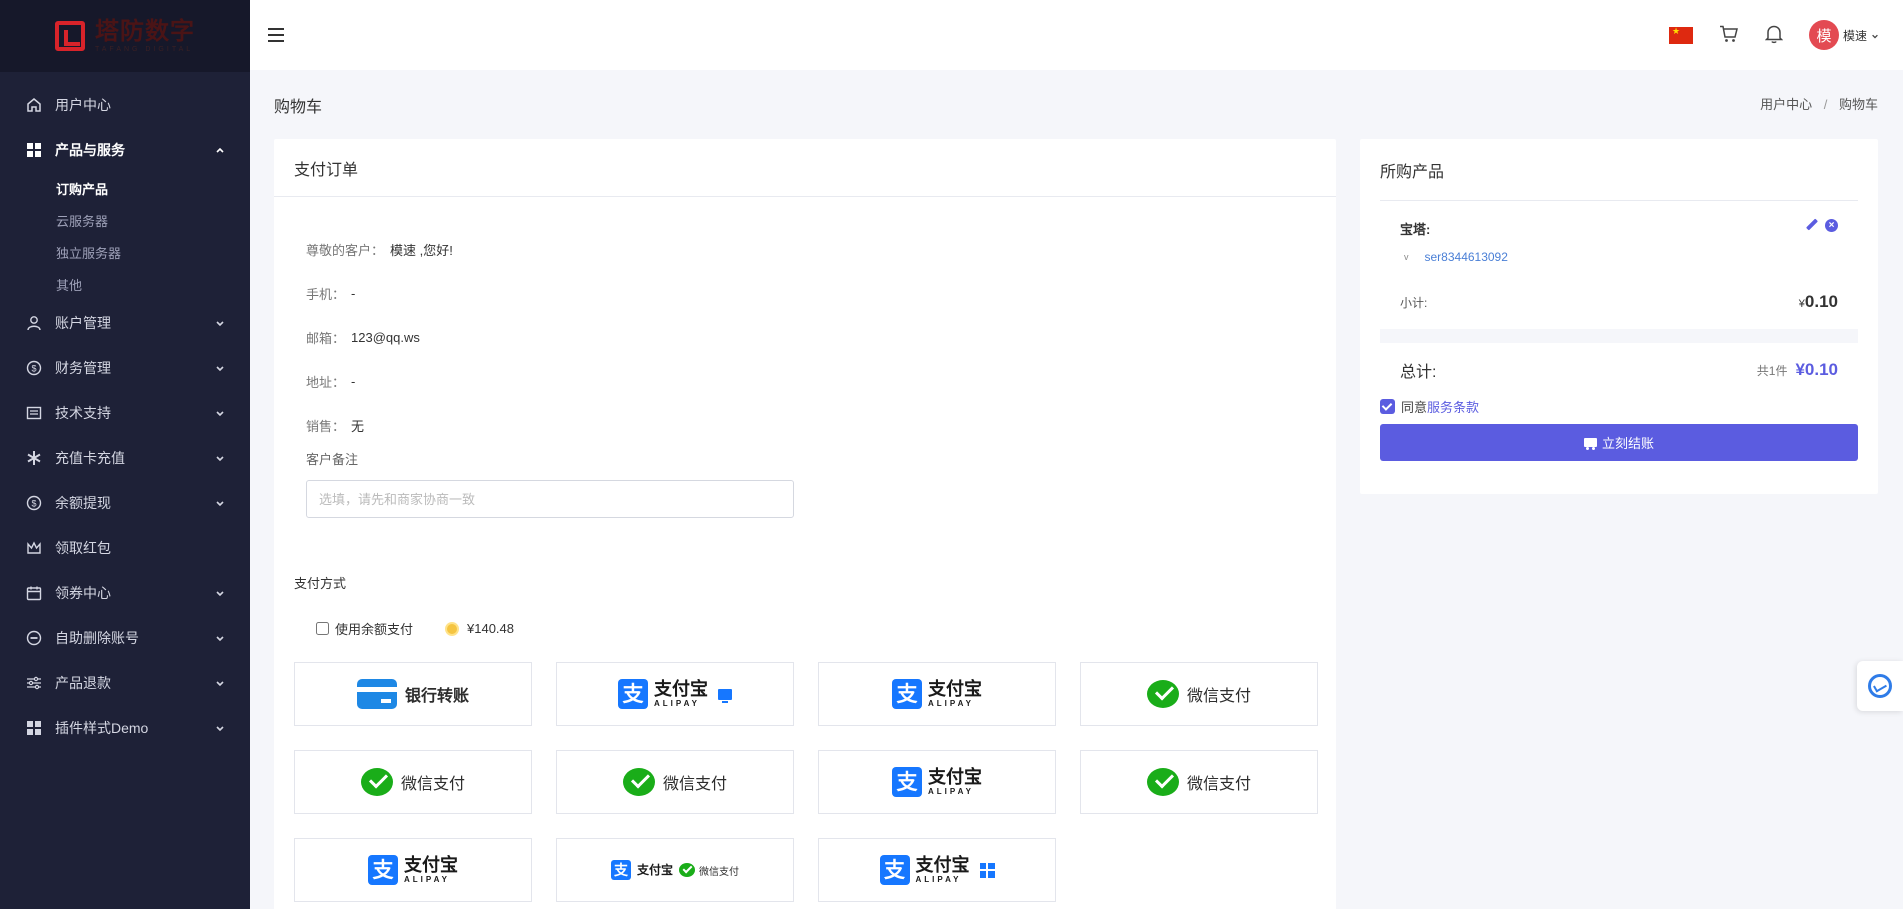 The image size is (1903, 909). Describe the element at coordinates (955, 777) in the screenshot. I see `alipay-label: 支付宝` at that location.